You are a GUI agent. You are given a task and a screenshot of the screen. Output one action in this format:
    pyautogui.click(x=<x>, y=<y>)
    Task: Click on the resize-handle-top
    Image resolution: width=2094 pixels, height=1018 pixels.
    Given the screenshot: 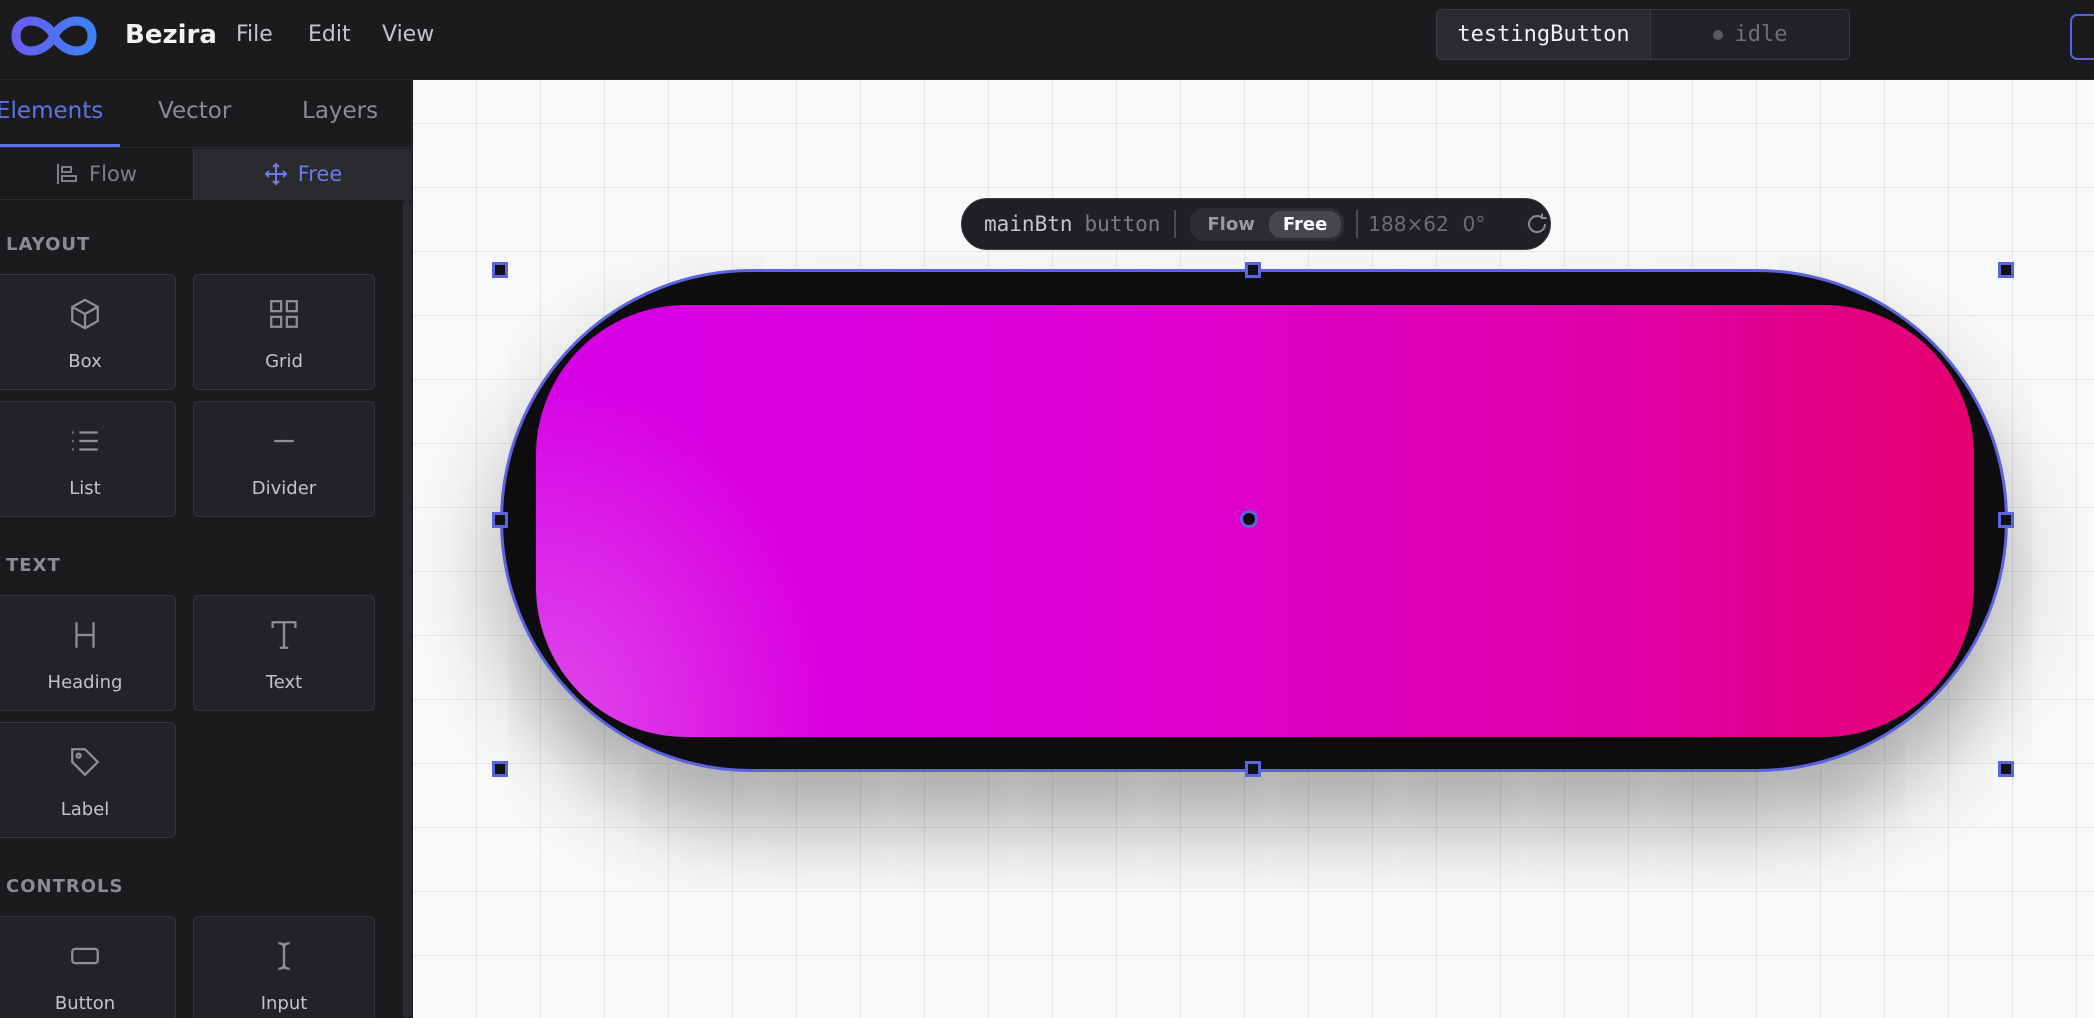 What is the action you would take?
    pyautogui.click(x=1253, y=270)
    